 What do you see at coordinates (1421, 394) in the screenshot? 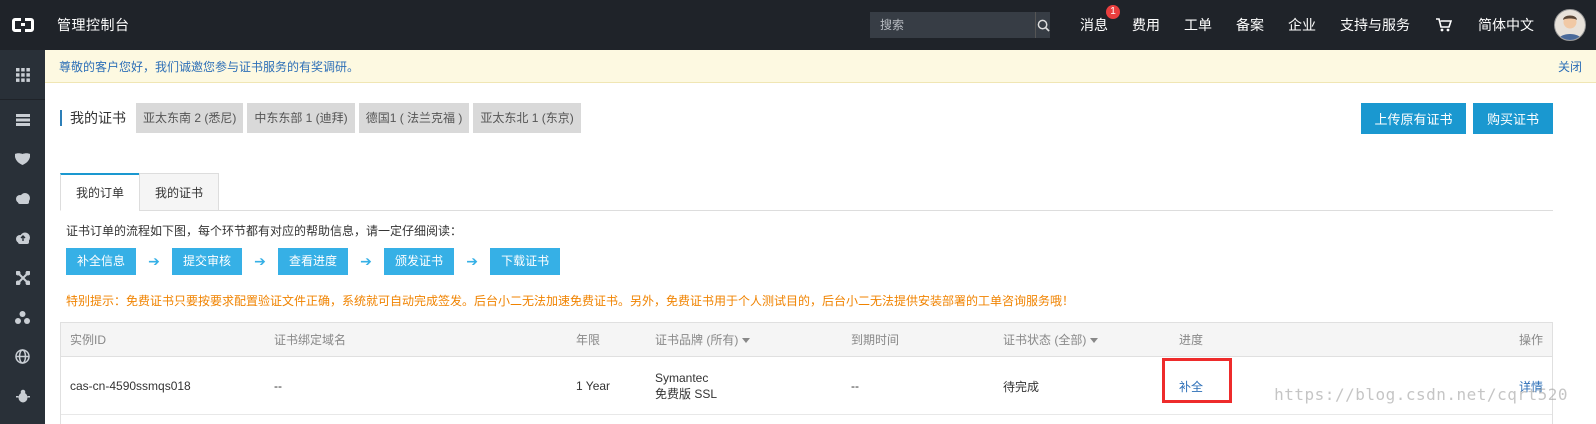
I see `watermark: https://blog.csdn.net/cqrt520` at bounding box center [1421, 394].